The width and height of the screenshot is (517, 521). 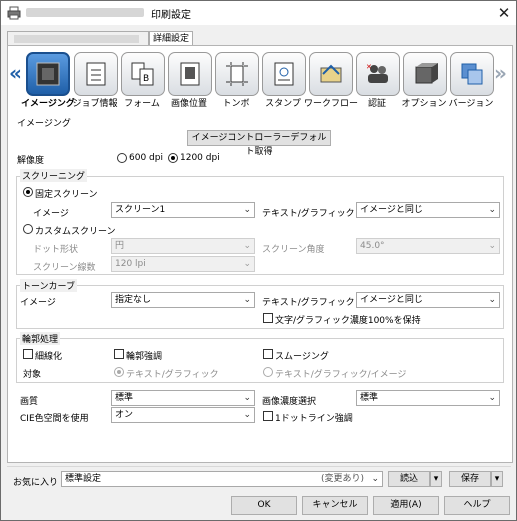 What do you see at coordinates (268, 416) in the screenshot?
I see `dotline-checkbox` at bounding box center [268, 416].